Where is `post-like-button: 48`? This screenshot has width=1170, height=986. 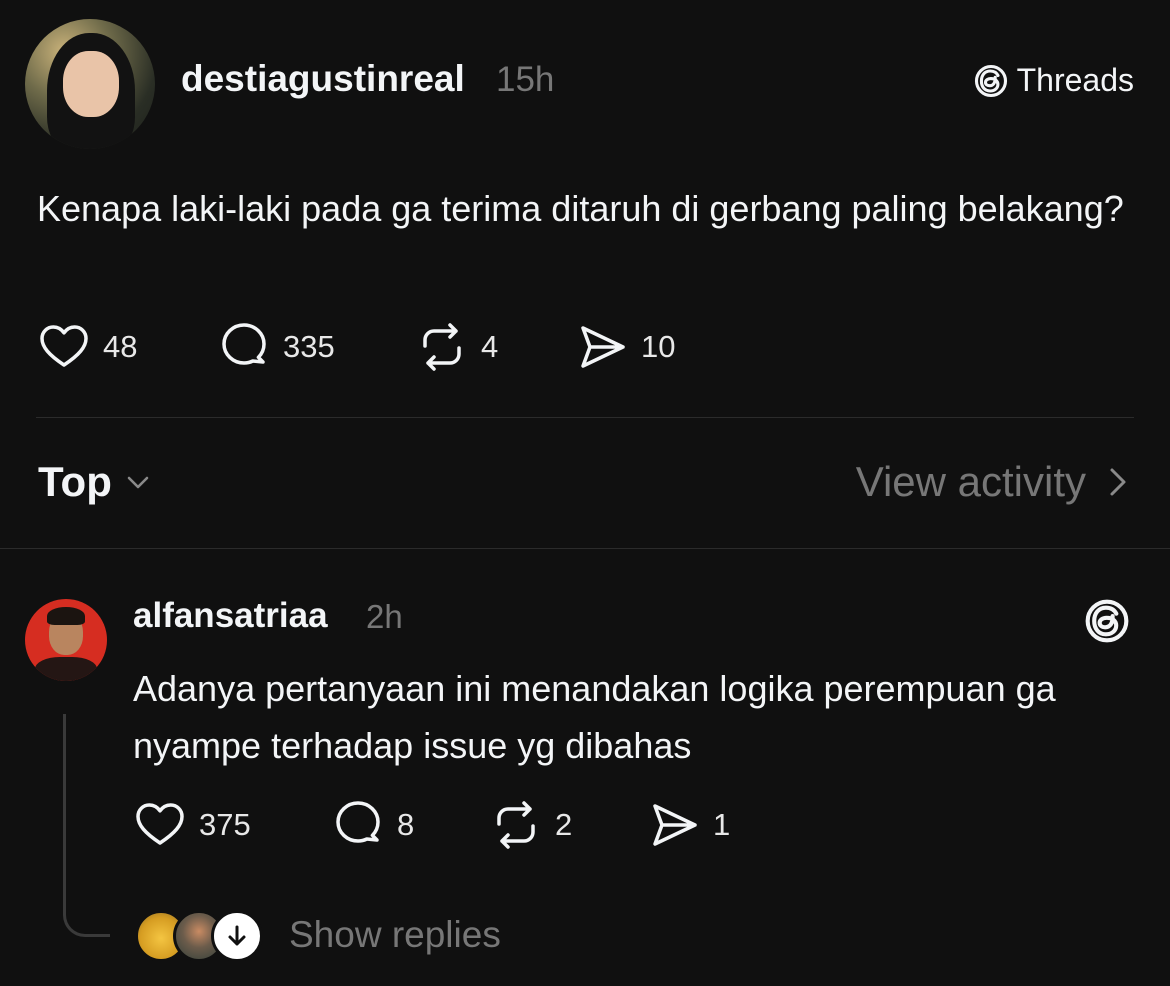 post-like-button: 48 is located at coordinates (127, 347).